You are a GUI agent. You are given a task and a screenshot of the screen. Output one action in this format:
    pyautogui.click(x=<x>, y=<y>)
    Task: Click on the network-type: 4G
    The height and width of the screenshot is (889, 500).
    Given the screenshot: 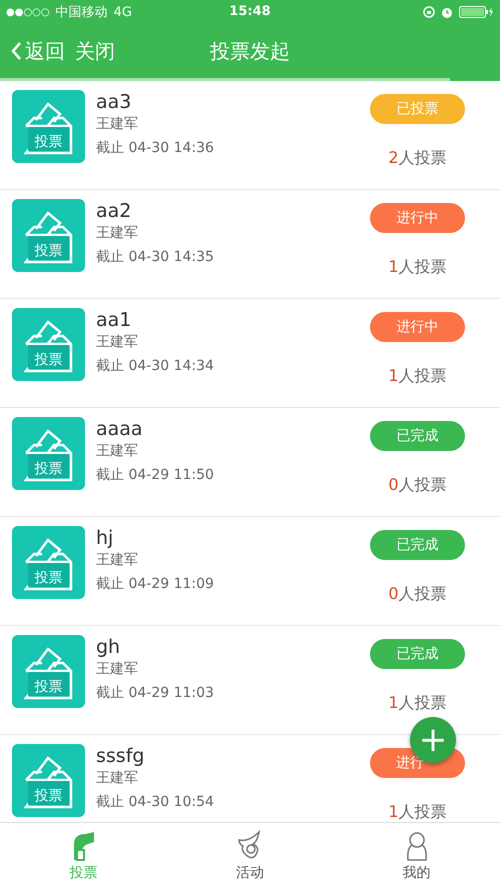 What is the action you would take?
    pyautogui.click(x=123, y=12)
    